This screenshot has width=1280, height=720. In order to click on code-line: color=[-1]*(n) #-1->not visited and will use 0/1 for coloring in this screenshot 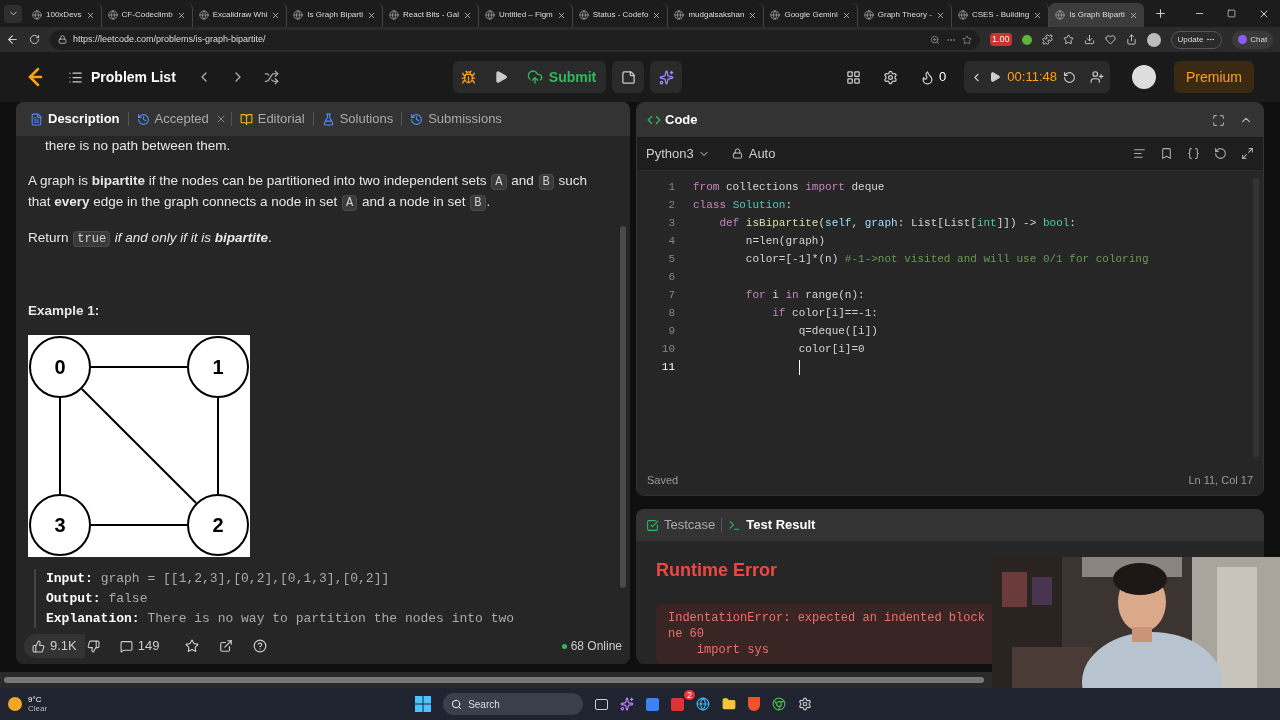, I will do `click(946, 259)`.